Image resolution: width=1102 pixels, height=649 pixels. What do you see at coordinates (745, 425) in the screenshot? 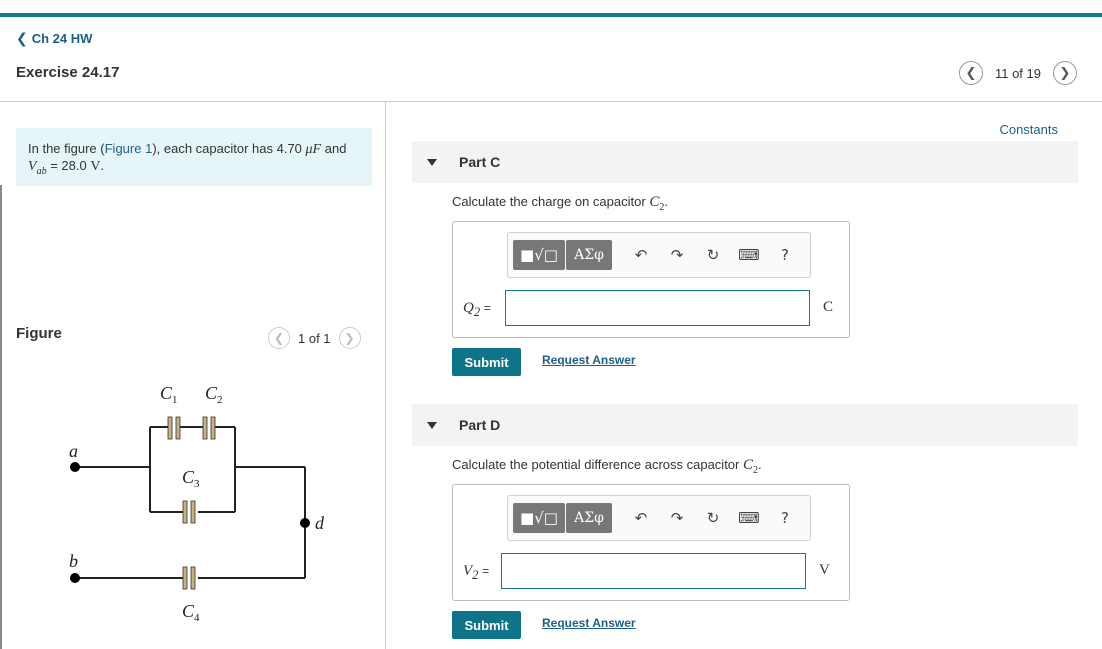
I see `part-d-header: Part D` at bounding box center [745, 425].